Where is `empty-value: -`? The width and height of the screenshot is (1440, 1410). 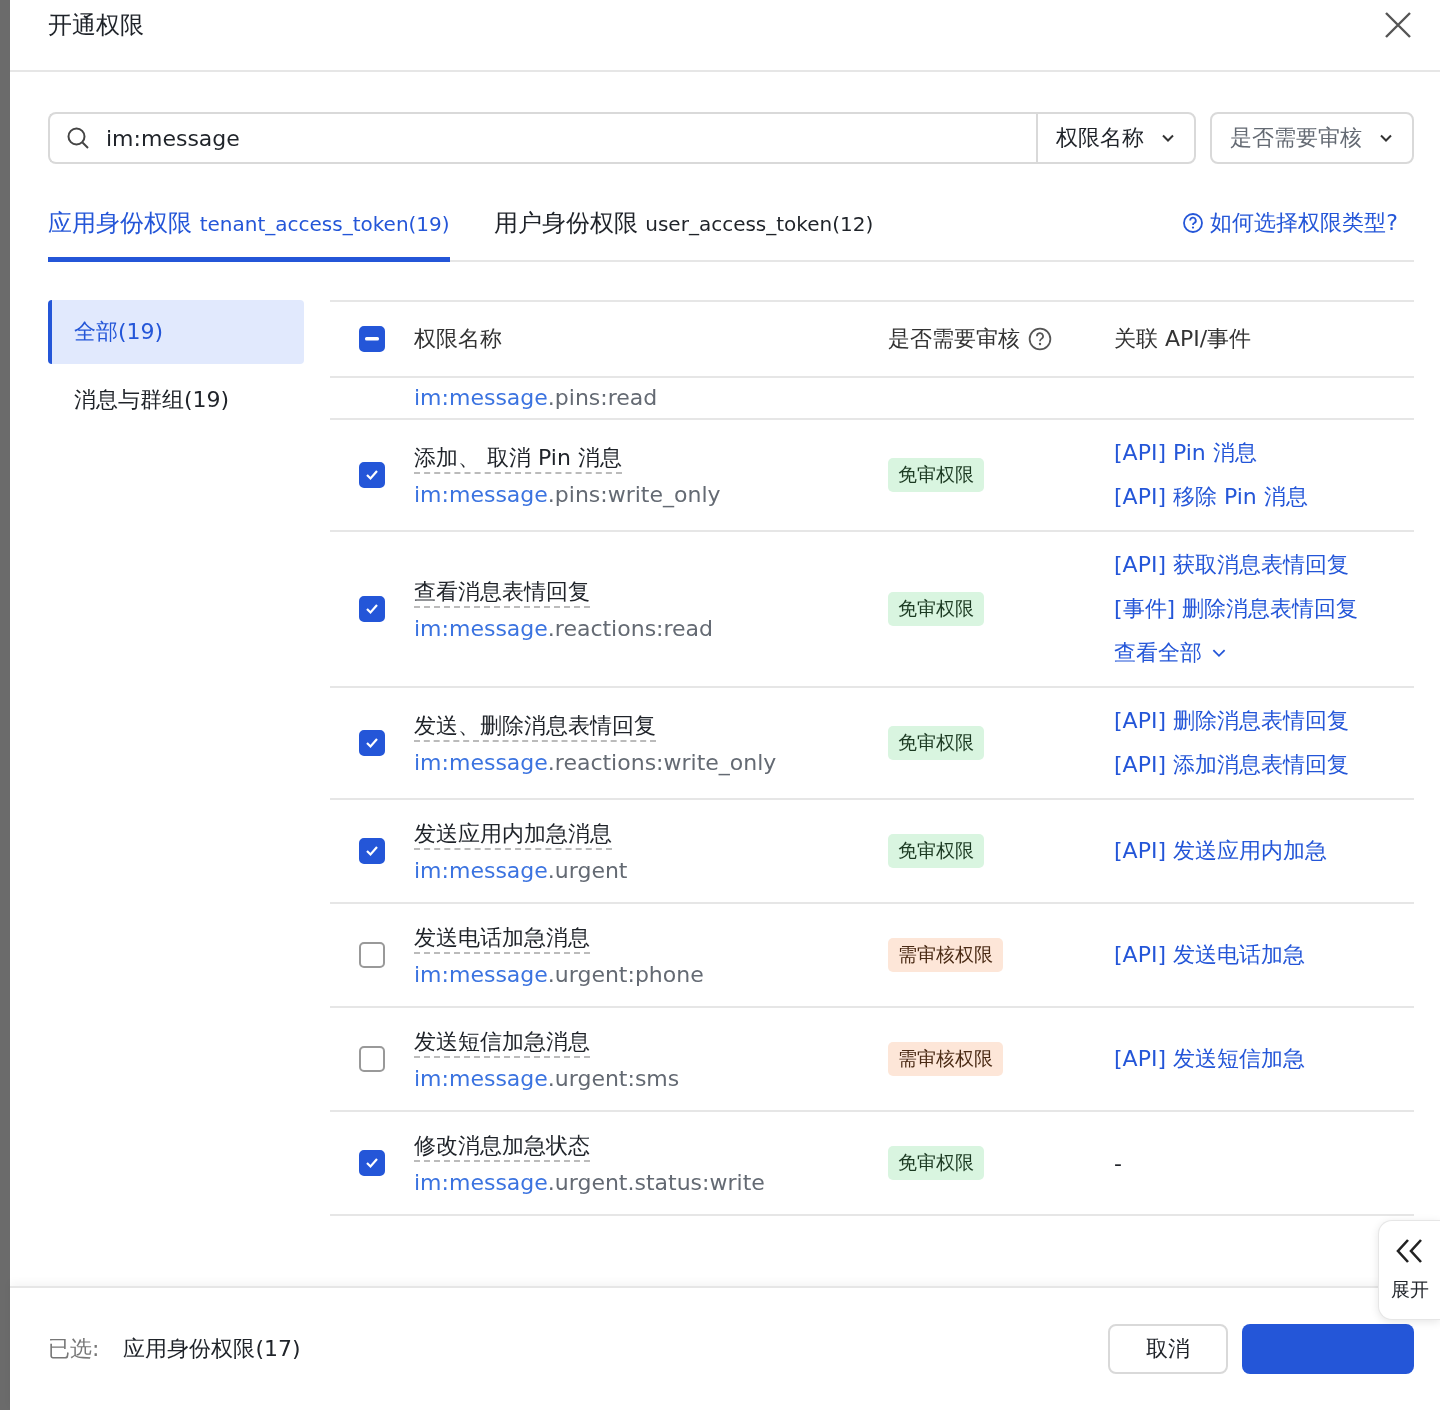
empty-value: - is located at coordinates (1118, 1163).